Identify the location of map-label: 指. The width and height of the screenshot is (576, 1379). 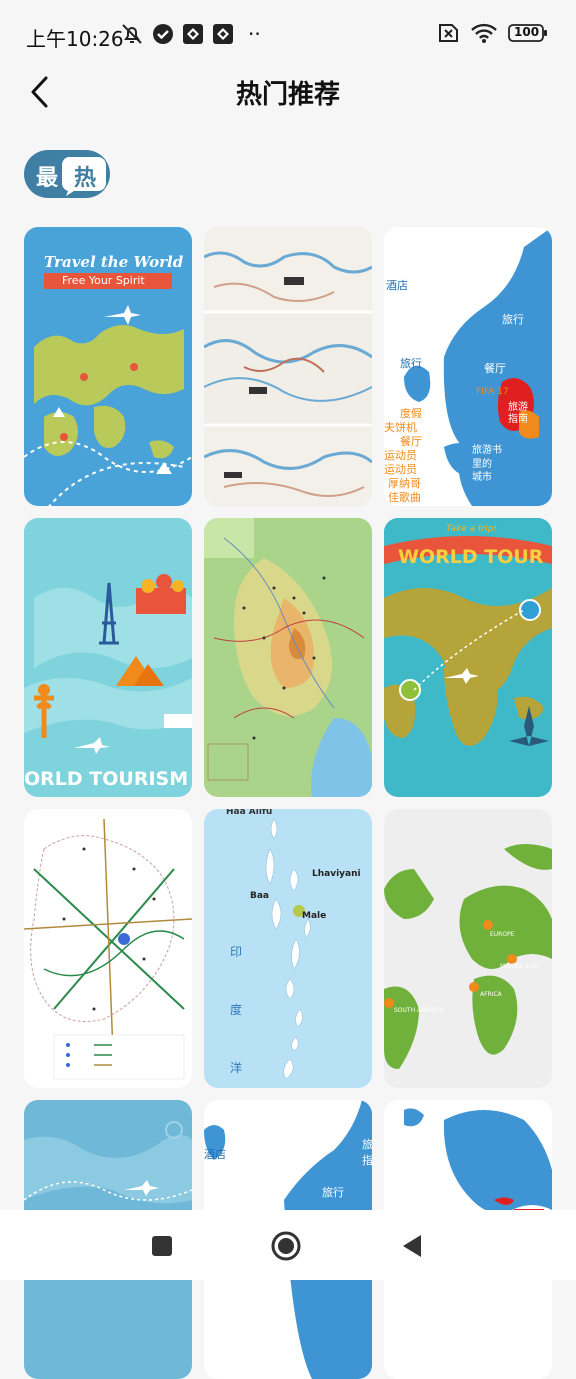
(367, 1160).